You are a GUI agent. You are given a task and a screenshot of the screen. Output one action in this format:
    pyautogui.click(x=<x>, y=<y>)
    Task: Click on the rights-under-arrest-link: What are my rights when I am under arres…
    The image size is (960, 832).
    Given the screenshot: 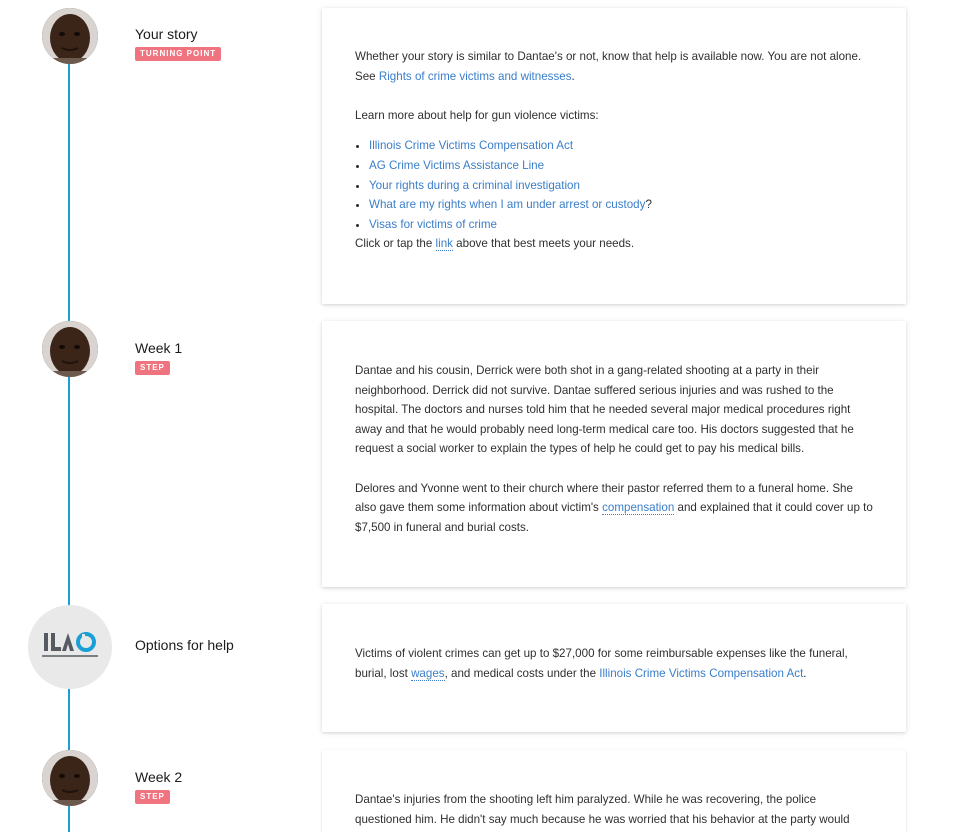 What is the action you would take?
    pyautogui.click(x=507, y=204)
    